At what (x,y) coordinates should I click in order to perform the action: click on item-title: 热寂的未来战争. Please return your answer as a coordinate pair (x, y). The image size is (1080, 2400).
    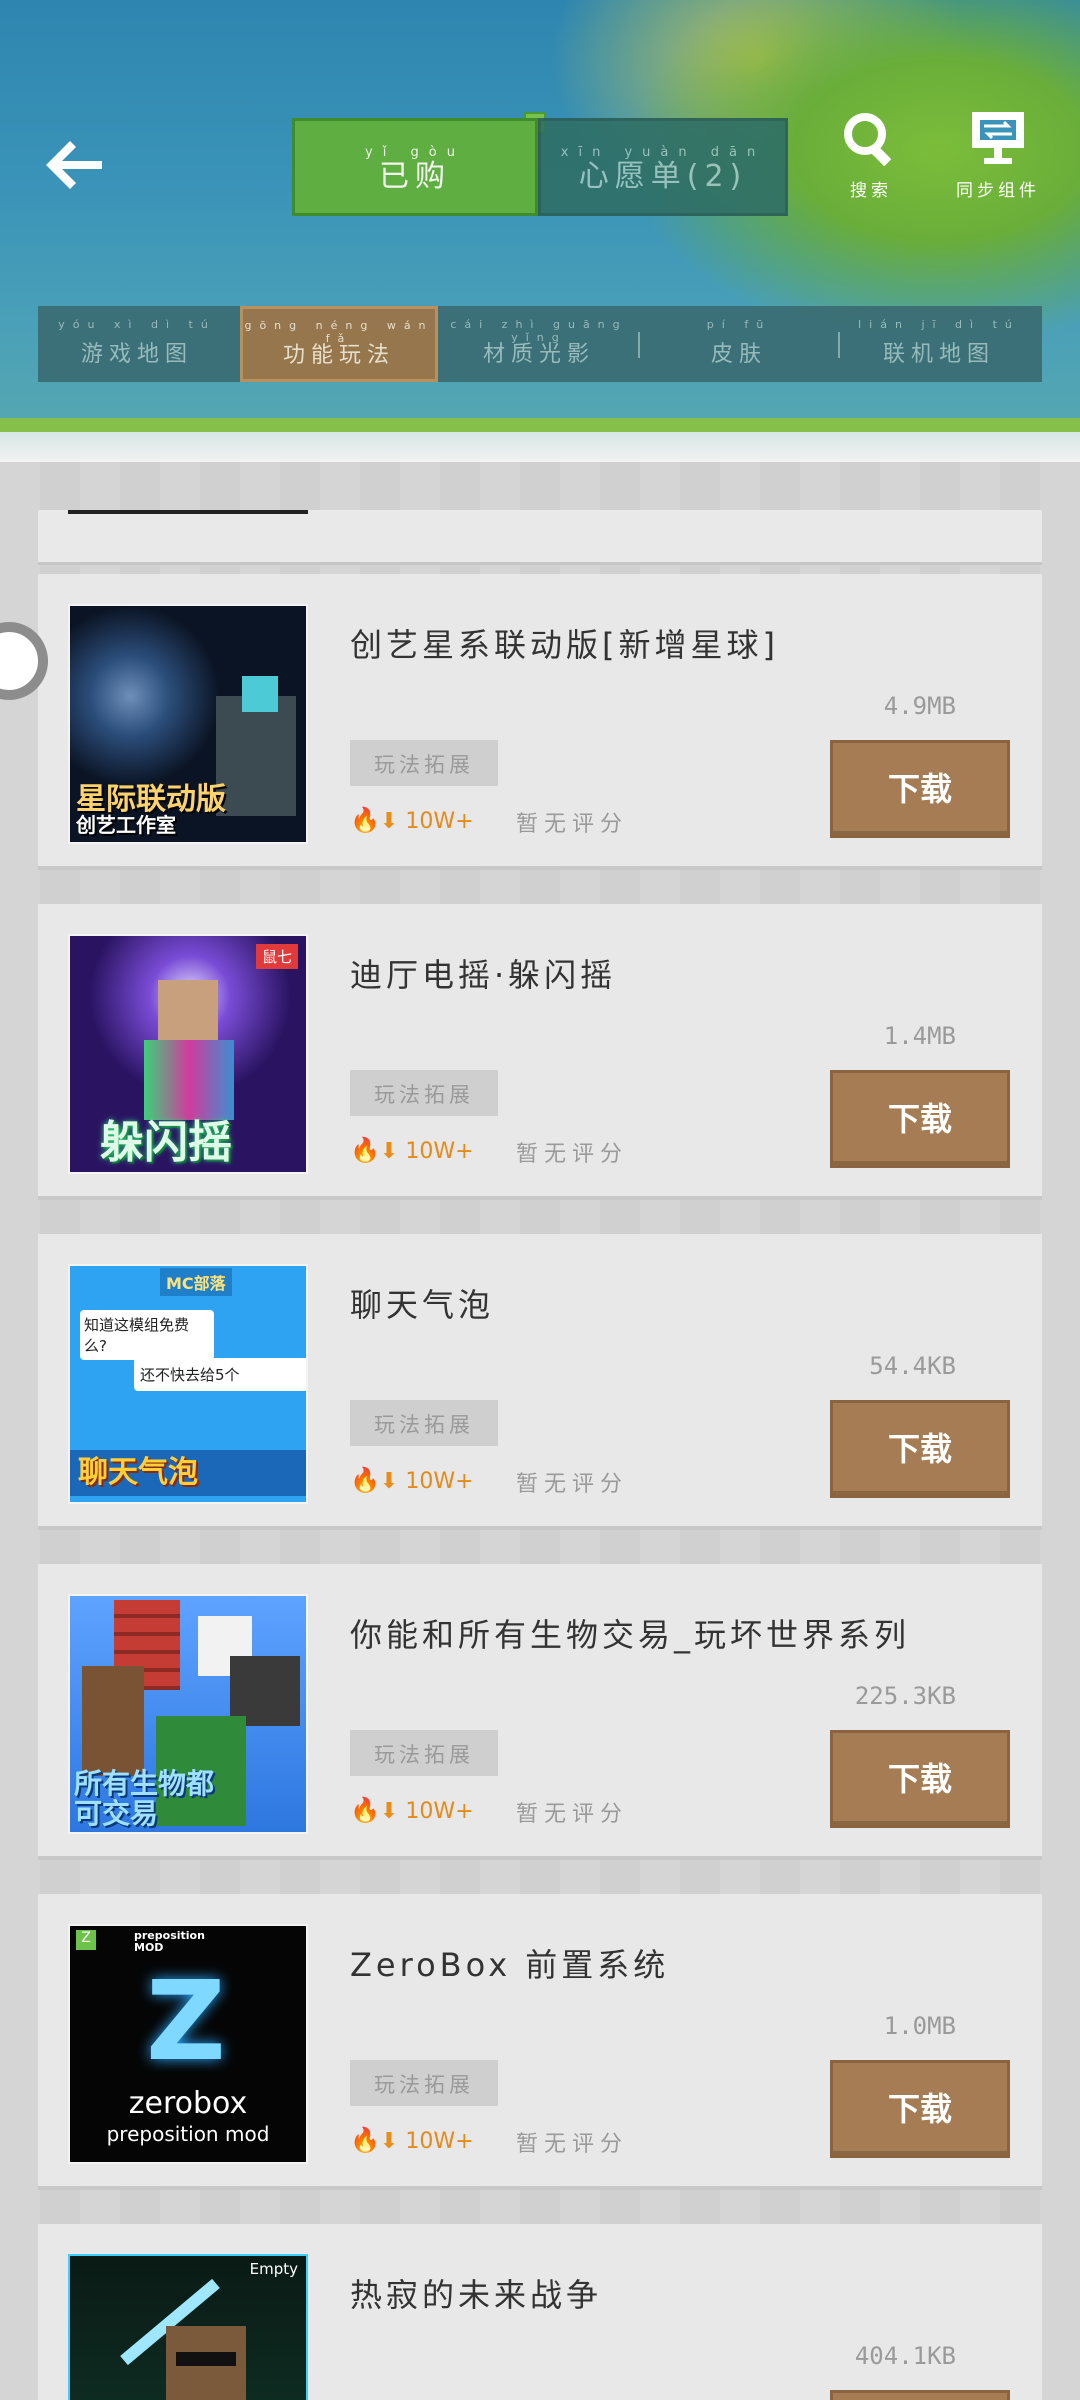
    Looking at the image, I should click on (476, 2295).